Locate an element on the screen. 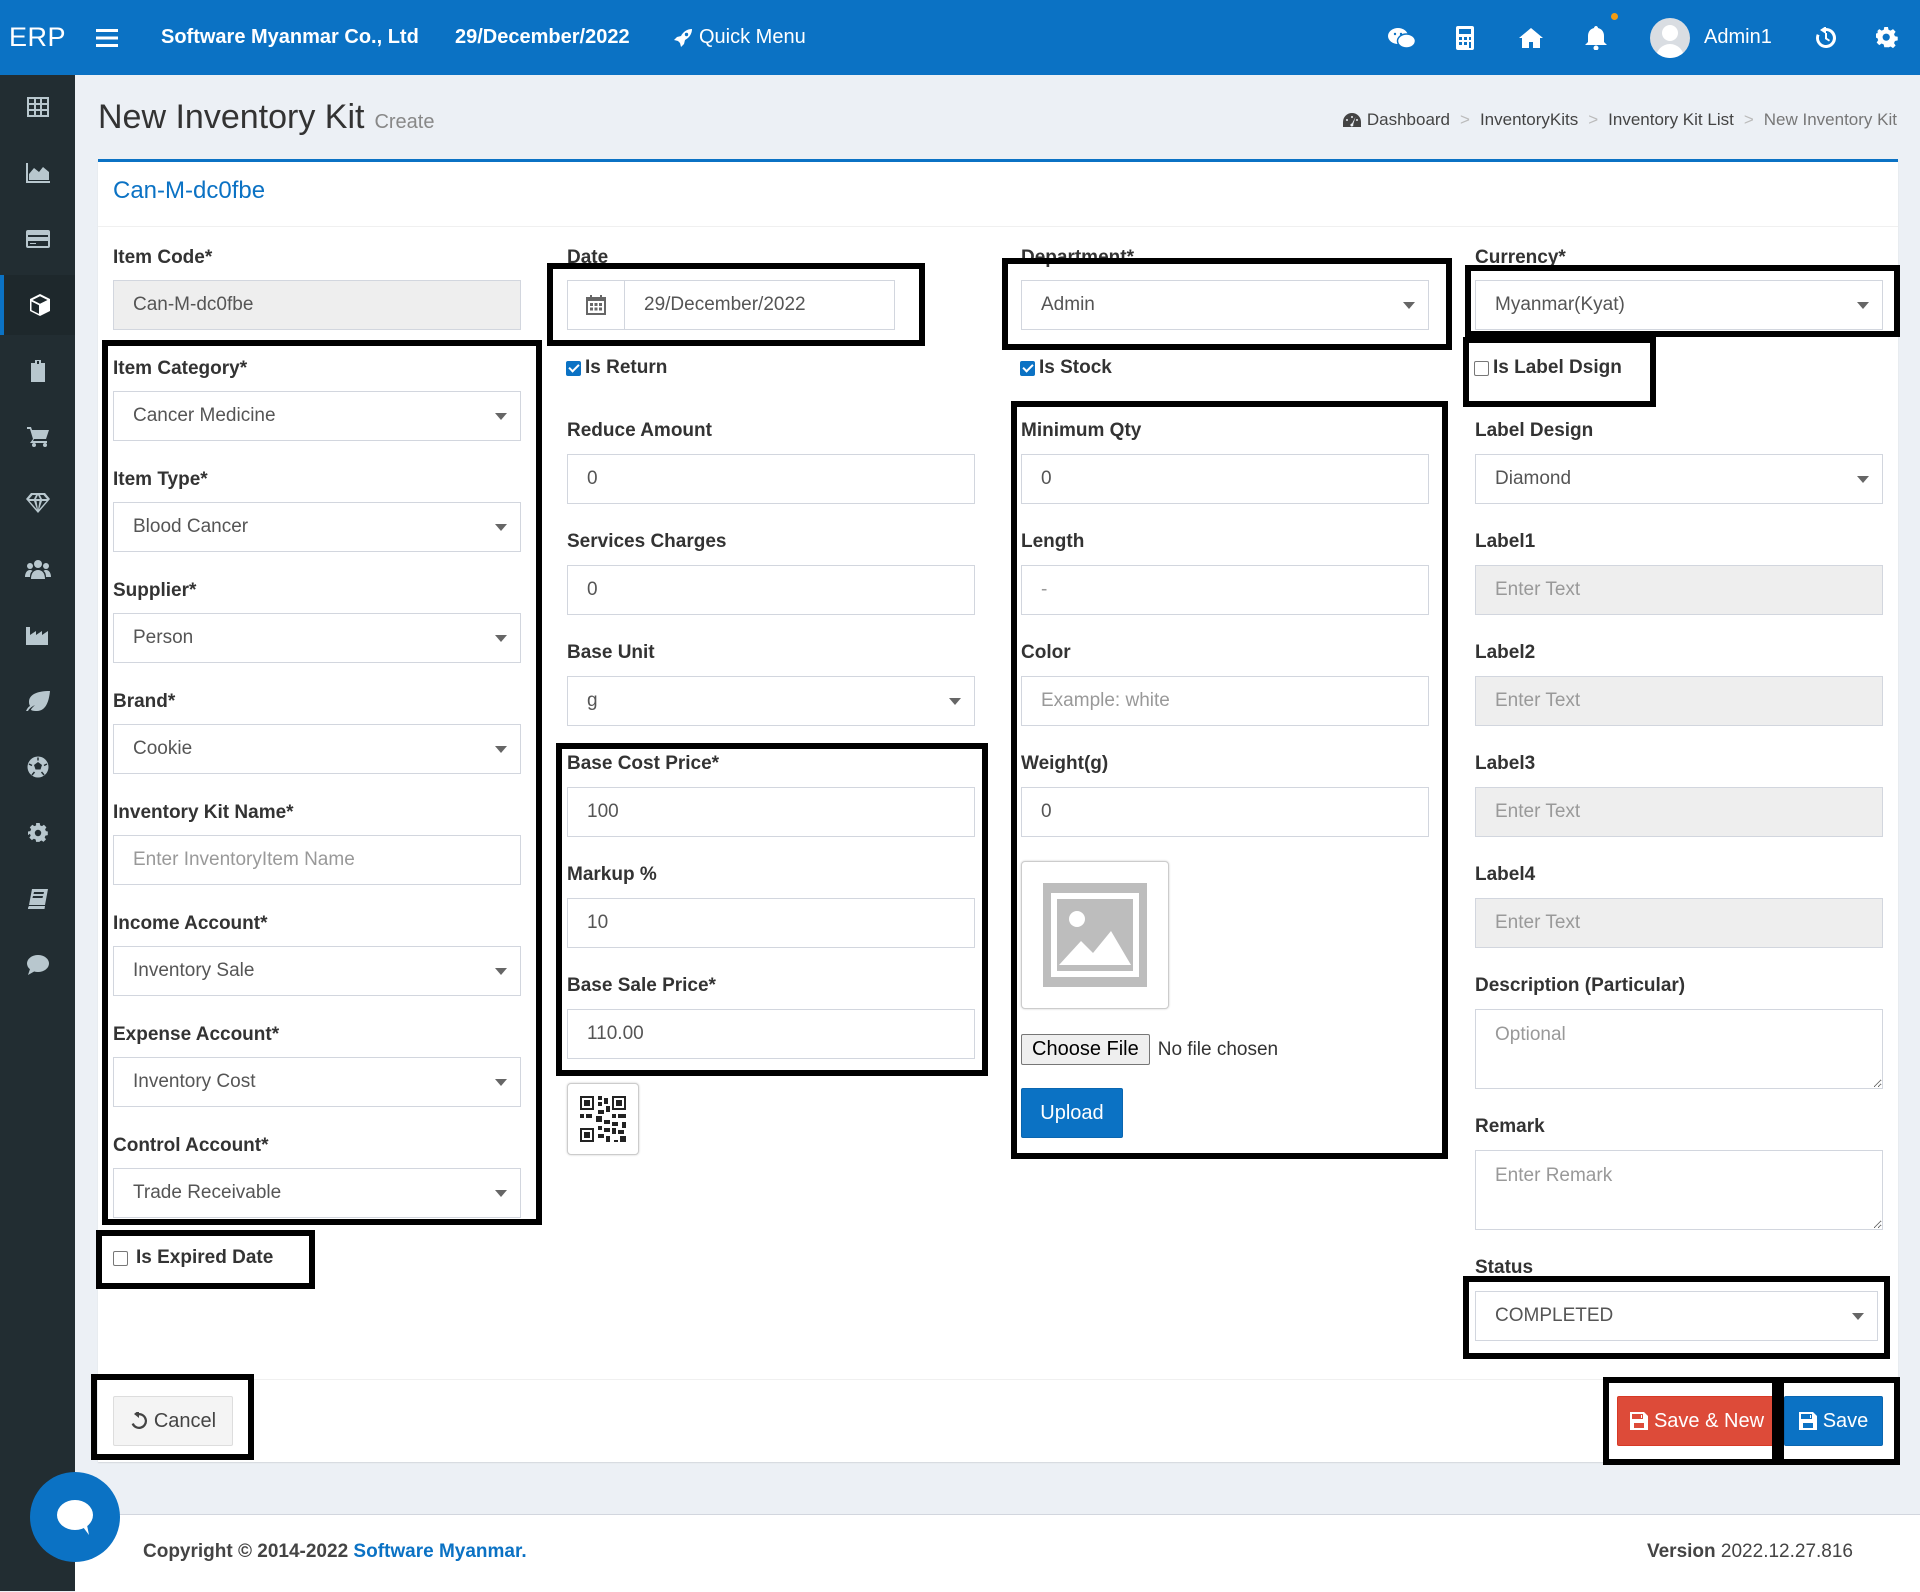  cancel-button: Cancel is located at coordinates (173, 1421).